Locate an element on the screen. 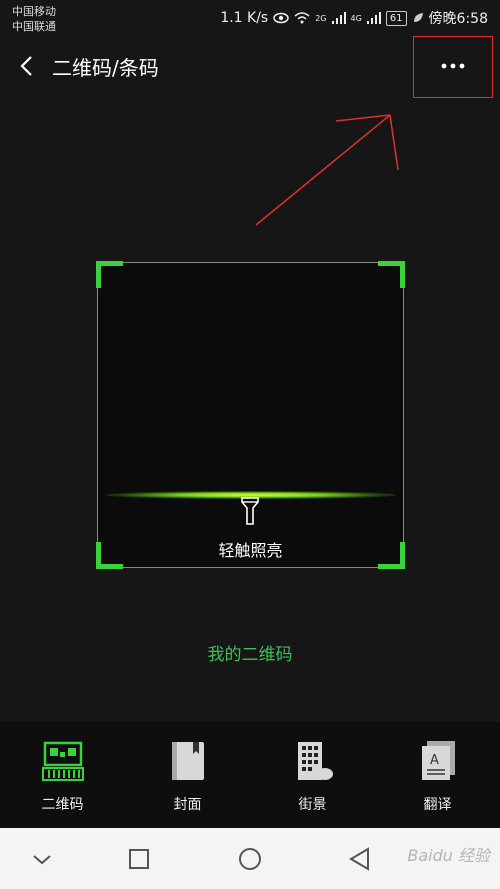 The image size is (500, 889). scan-mode-tab-bar: 二维码 封面 街景 A 翻译 is located at coordinates (250, 775).